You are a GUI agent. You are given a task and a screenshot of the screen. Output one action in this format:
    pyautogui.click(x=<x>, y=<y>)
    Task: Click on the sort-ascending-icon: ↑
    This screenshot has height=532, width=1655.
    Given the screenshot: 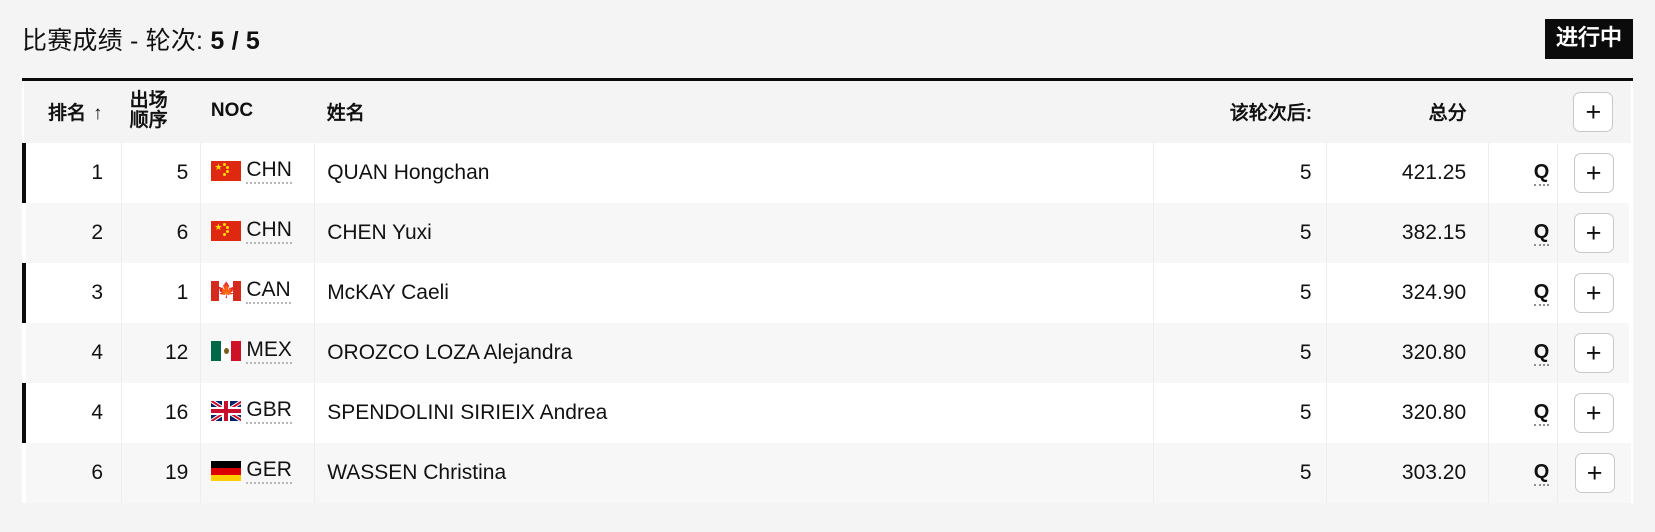 What is the action you would take?
    pyautogui.click(x=98, y=113)
    